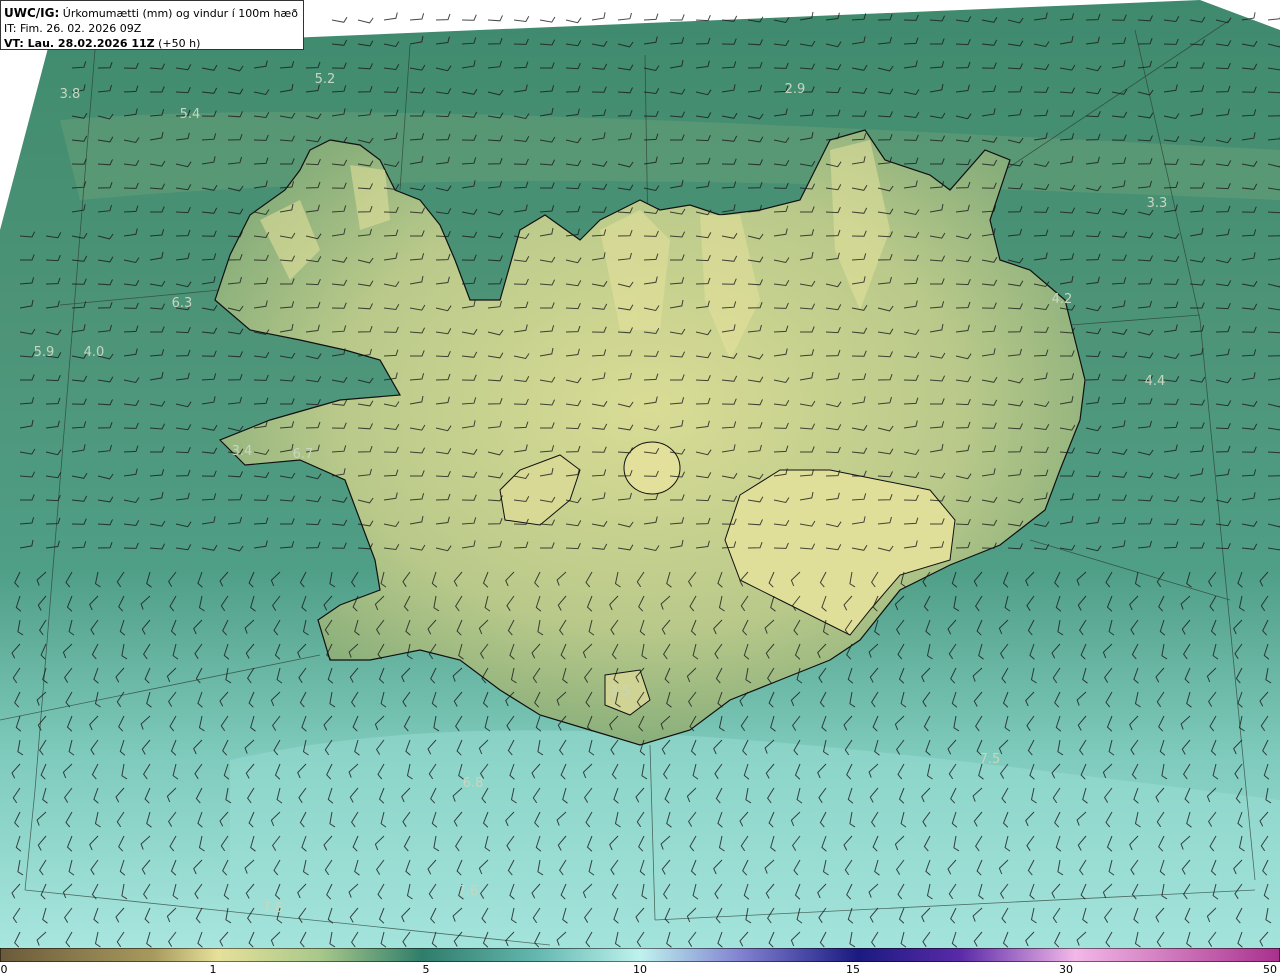 This screenshot has height=978, width=1280. What do you see at coordinates (795, 89) in the screenshot?
I see `value-label: 2.9` at bounding box center [795, 89].